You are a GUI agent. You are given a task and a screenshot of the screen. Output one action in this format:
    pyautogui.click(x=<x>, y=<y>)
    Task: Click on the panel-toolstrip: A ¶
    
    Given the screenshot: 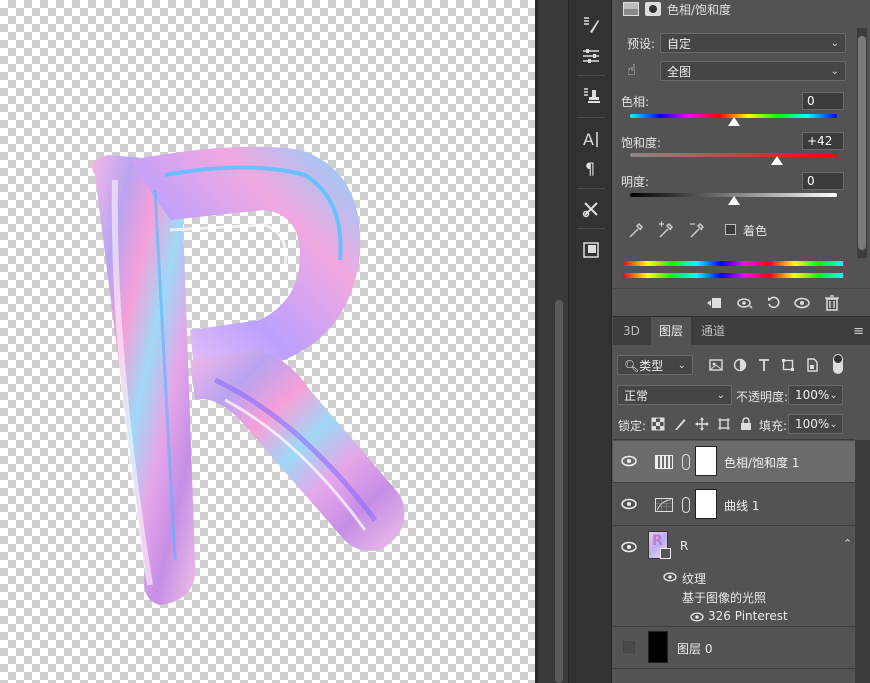 What is the action you would take?
    pyautogui.click(x=590, y=341)
    